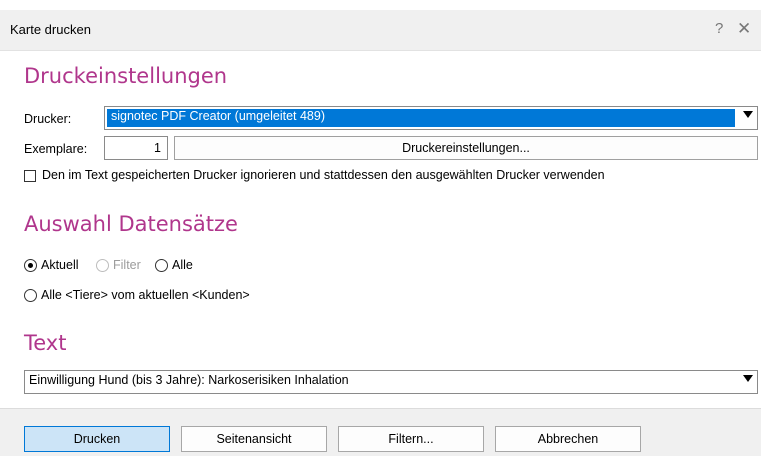  Describe the element at coordinates (131, 224) in the screenshot. I see `section-heading-auswahl: Auswahl Datensätze` at that location.